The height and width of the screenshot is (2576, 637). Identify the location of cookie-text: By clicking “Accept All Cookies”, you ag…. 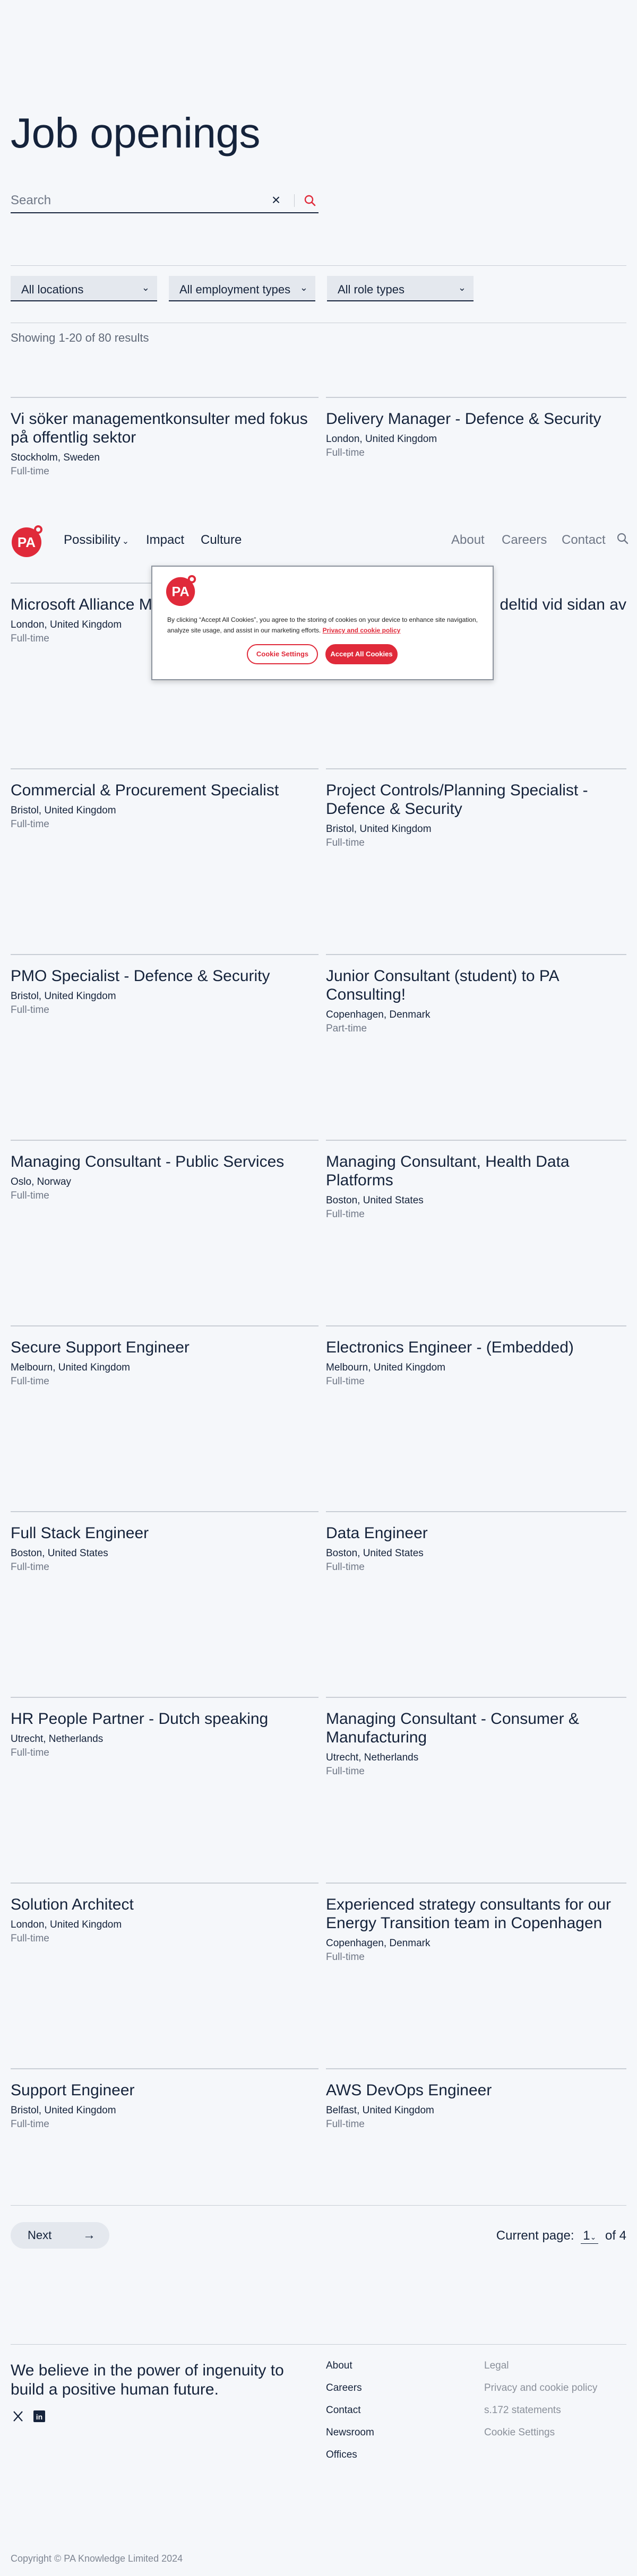
(326, 625).